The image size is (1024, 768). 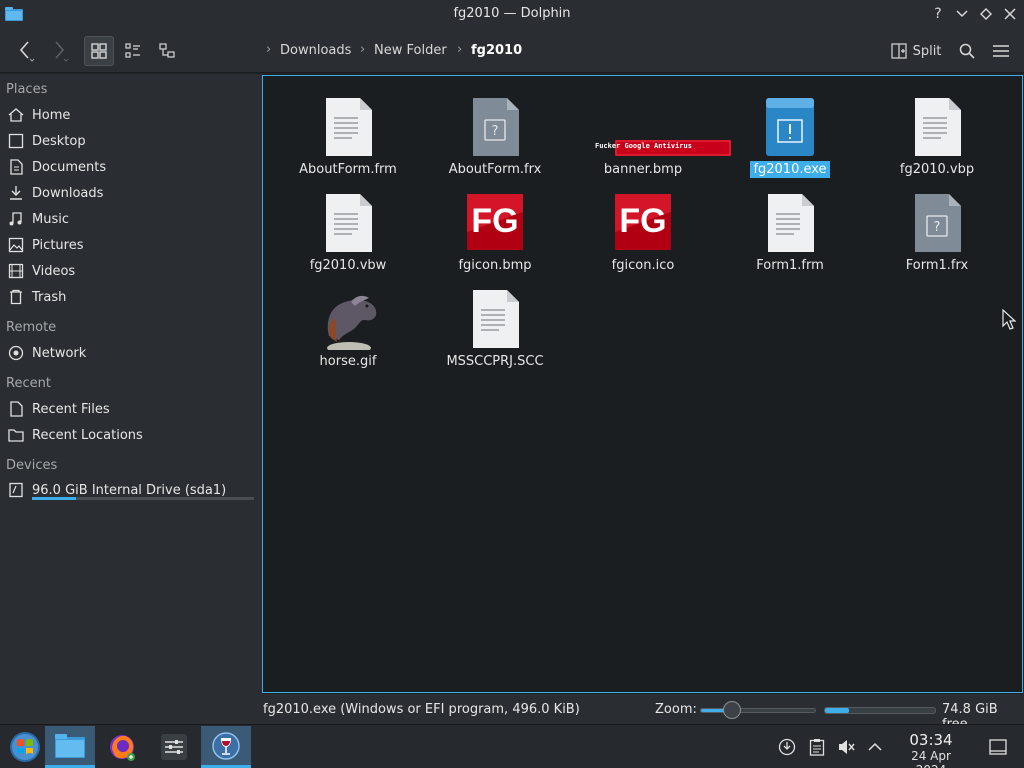 I want to click on task-firefox, so click(x=122, y=747).